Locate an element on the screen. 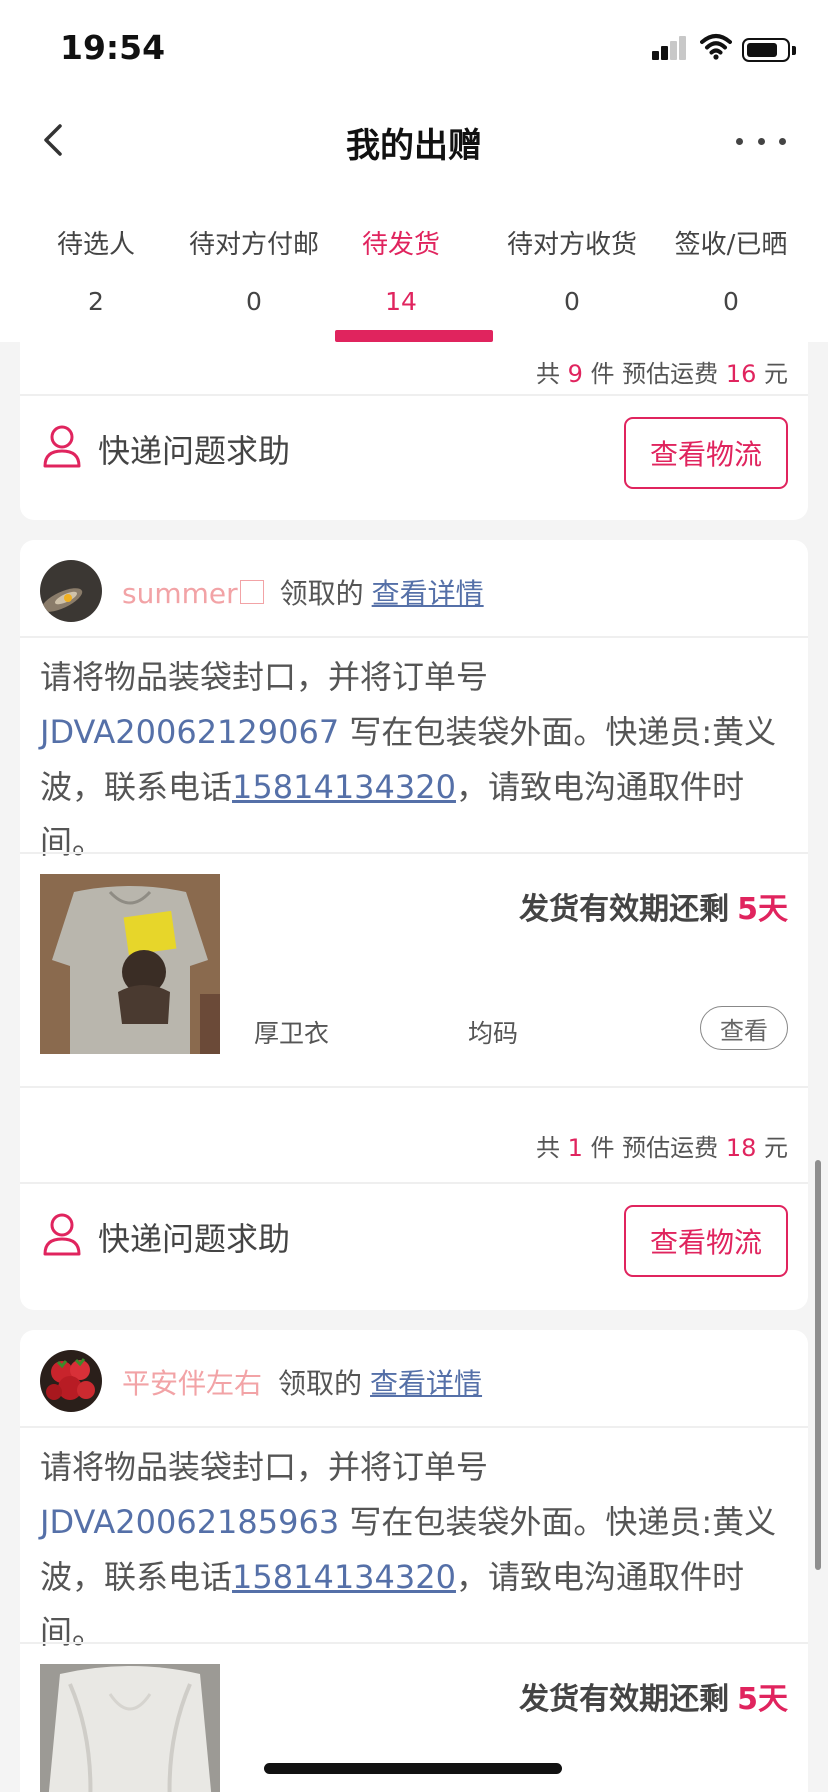 The height and width of the screenshot is (1792, 828). item-name: 厚卫衣 is located at coordinates (292, 1033).